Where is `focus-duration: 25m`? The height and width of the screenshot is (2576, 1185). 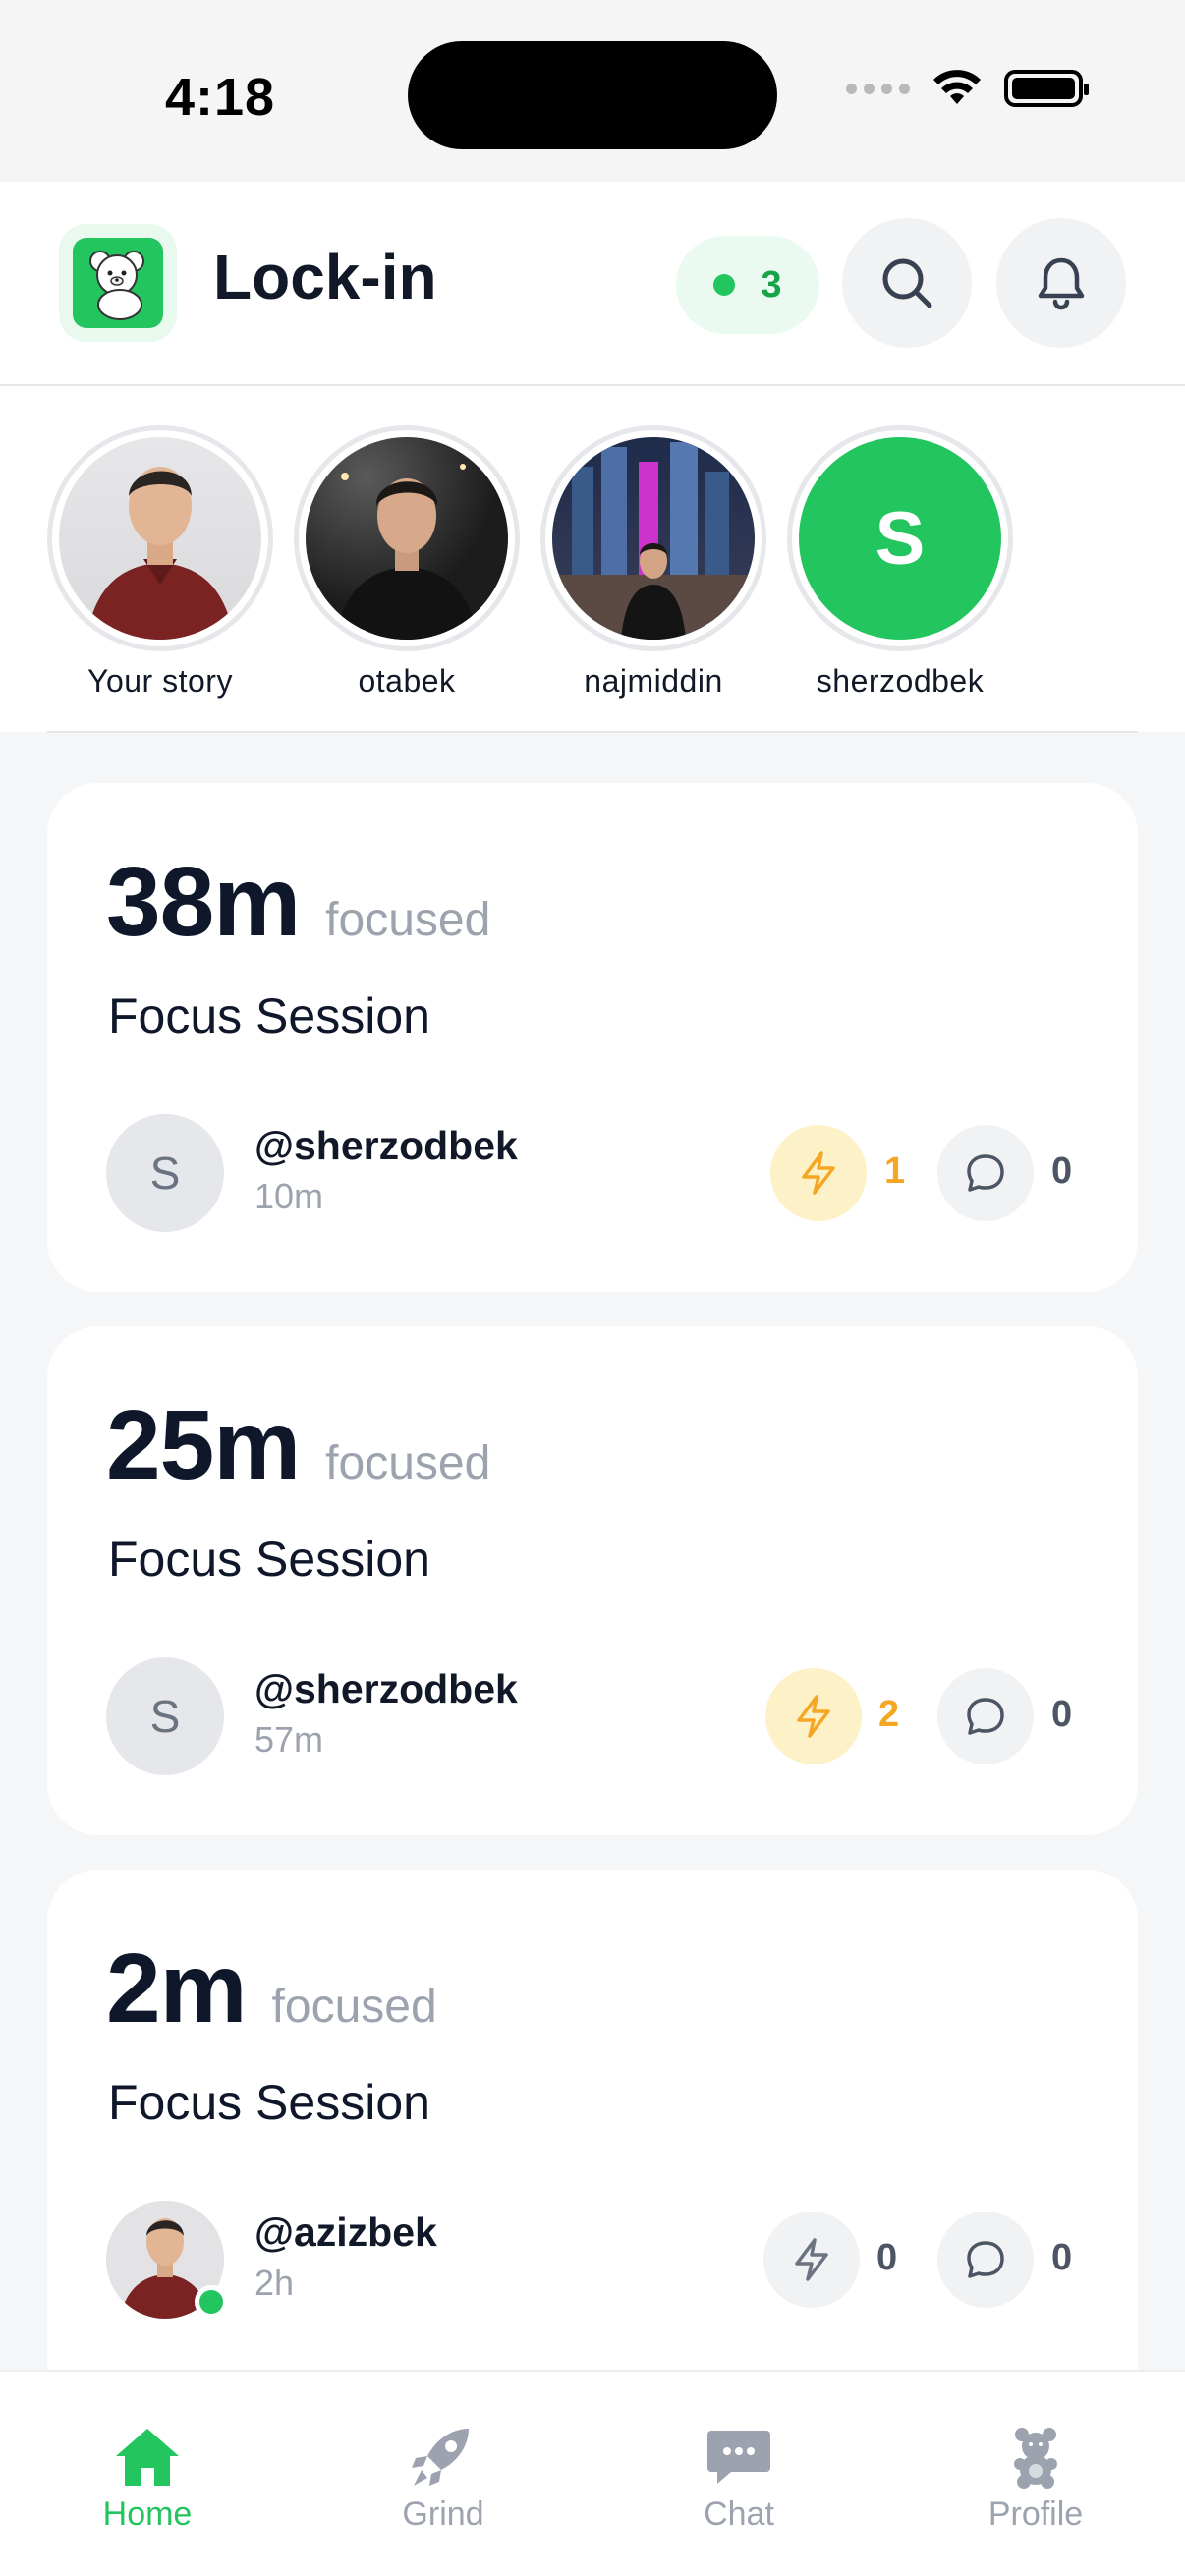 focus-duration: 25m is located at coordinates (204, 1445).